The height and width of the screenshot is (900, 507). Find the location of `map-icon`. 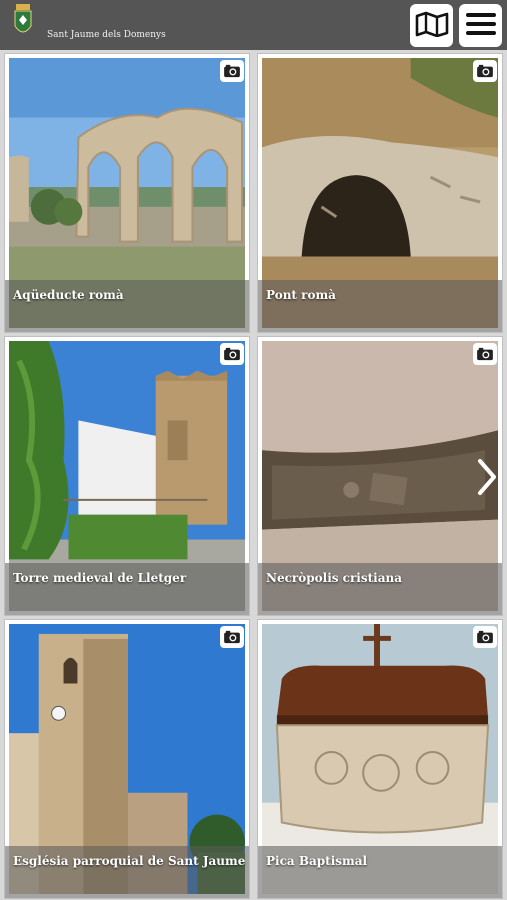

map-icon is located at coordinates (432, 26).